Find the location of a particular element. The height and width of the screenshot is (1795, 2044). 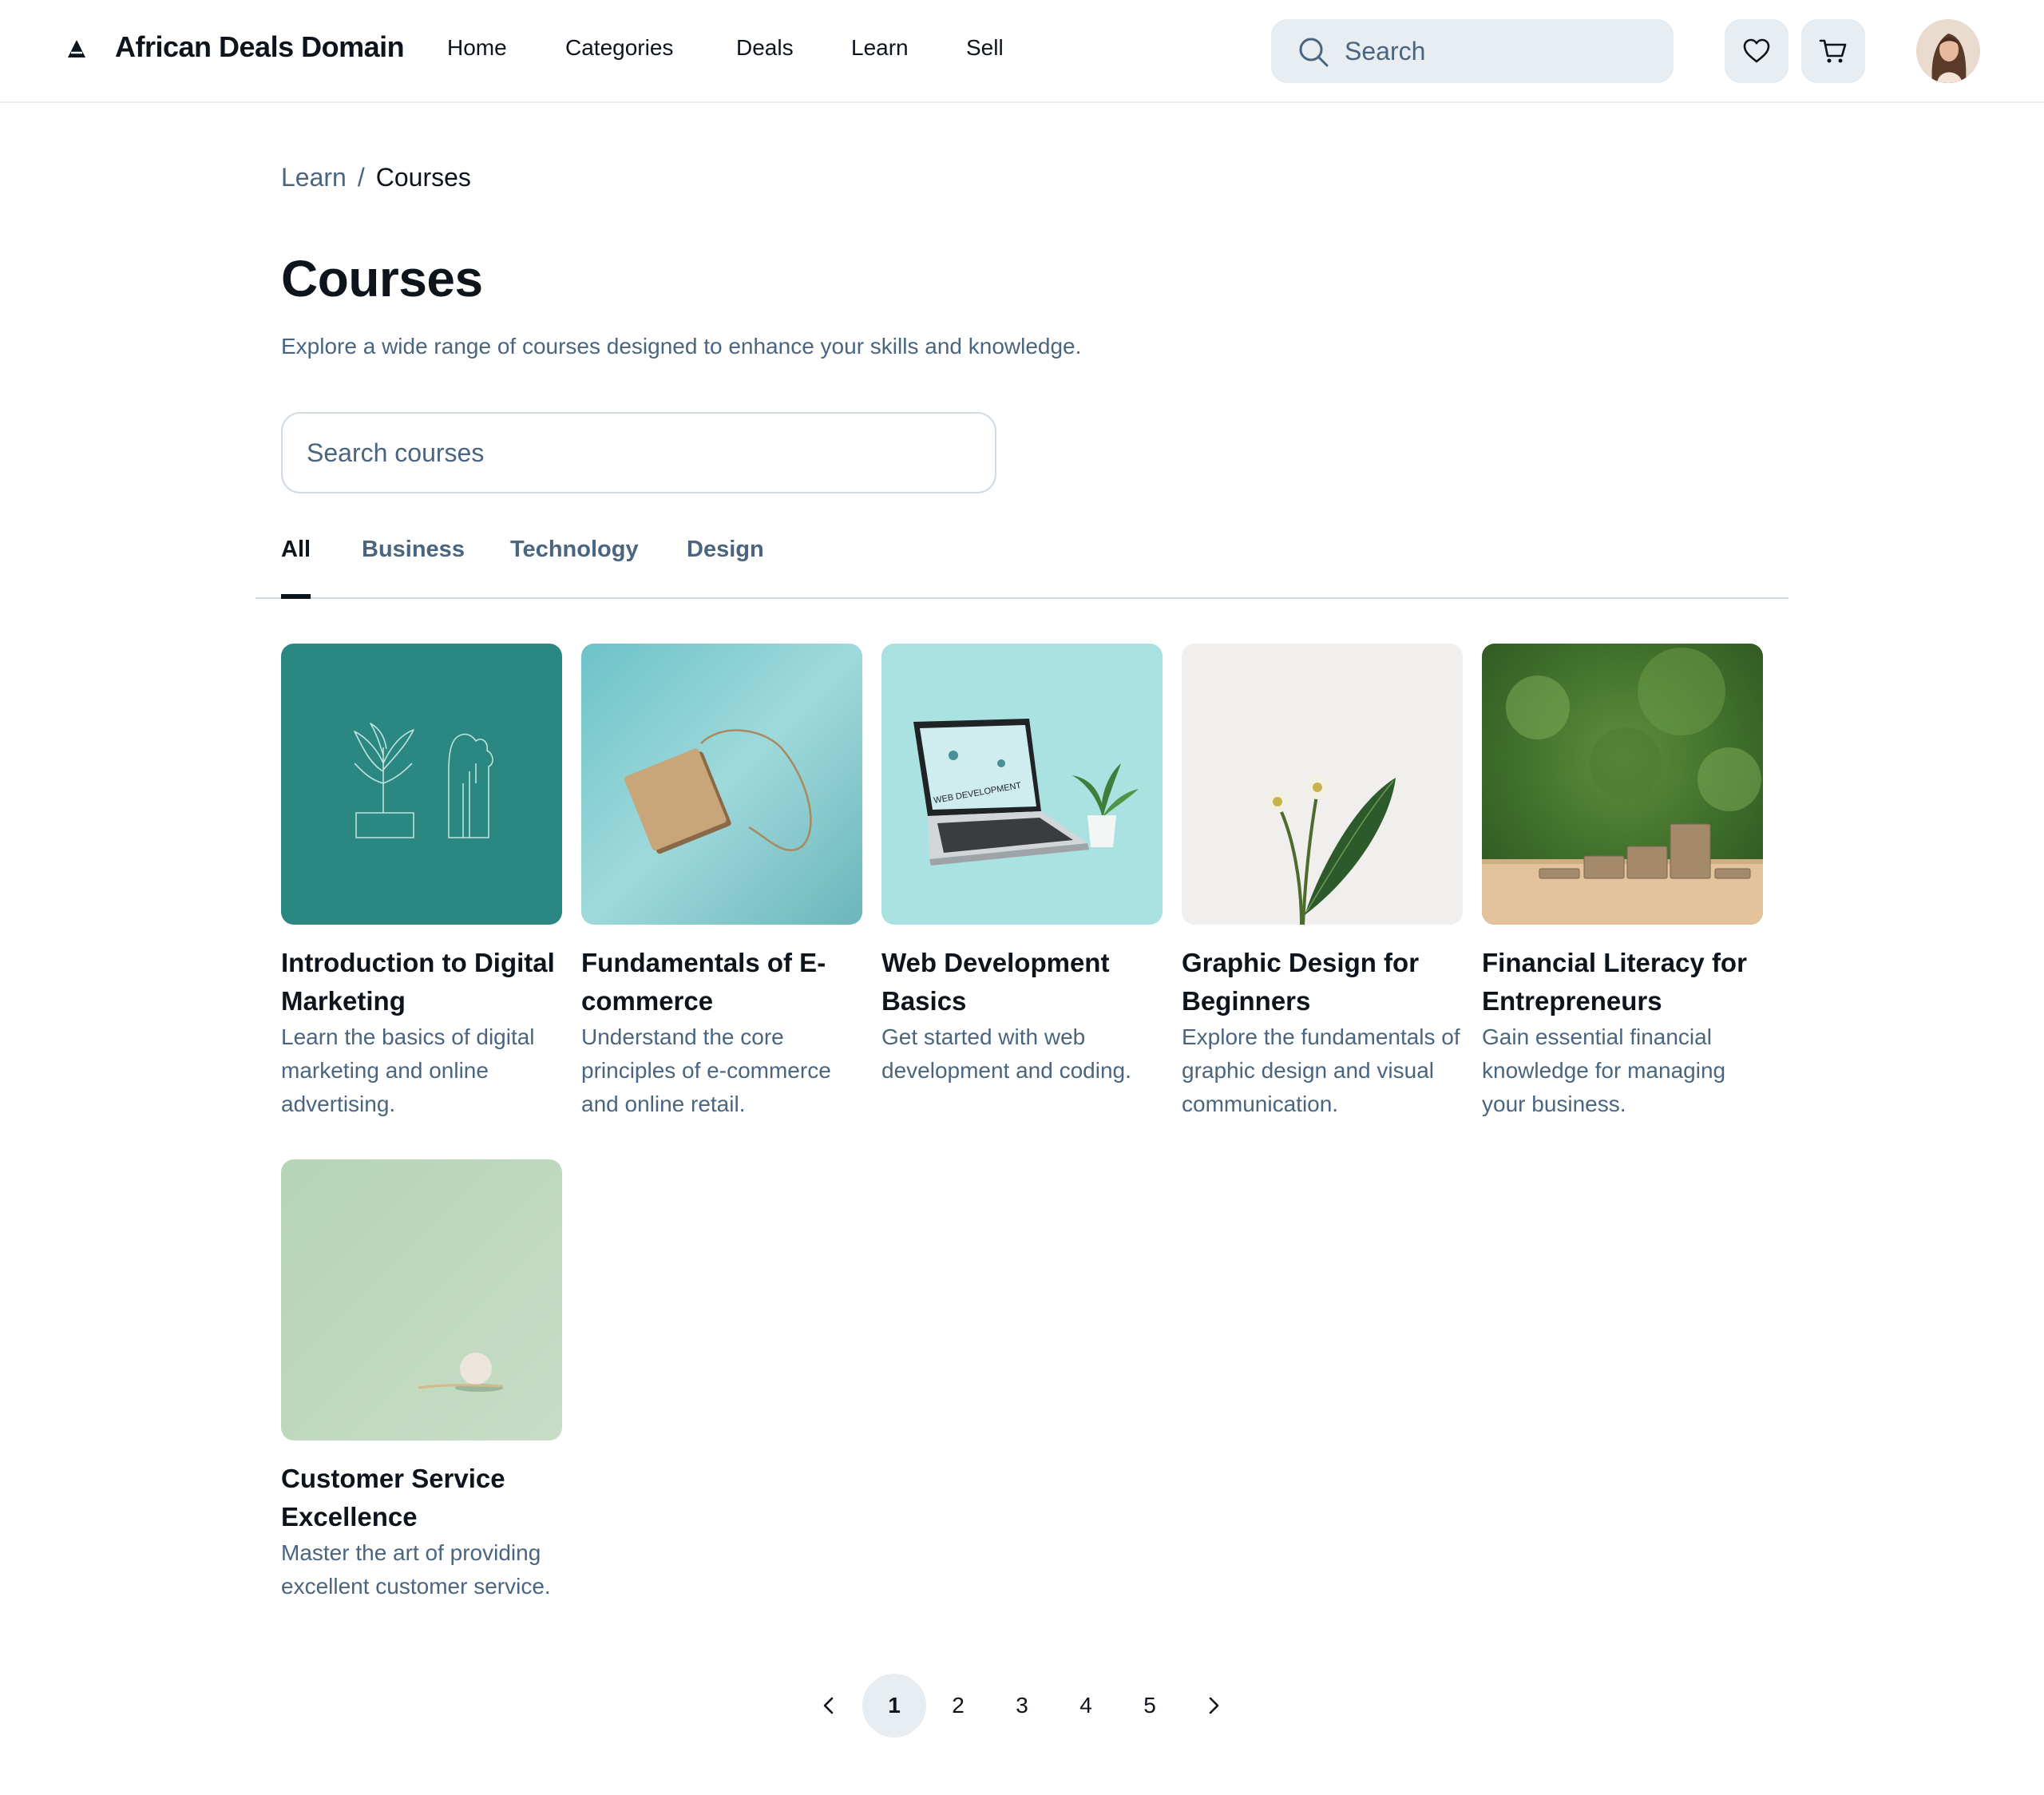

header-search-box is located at coordinates (1472, 51).